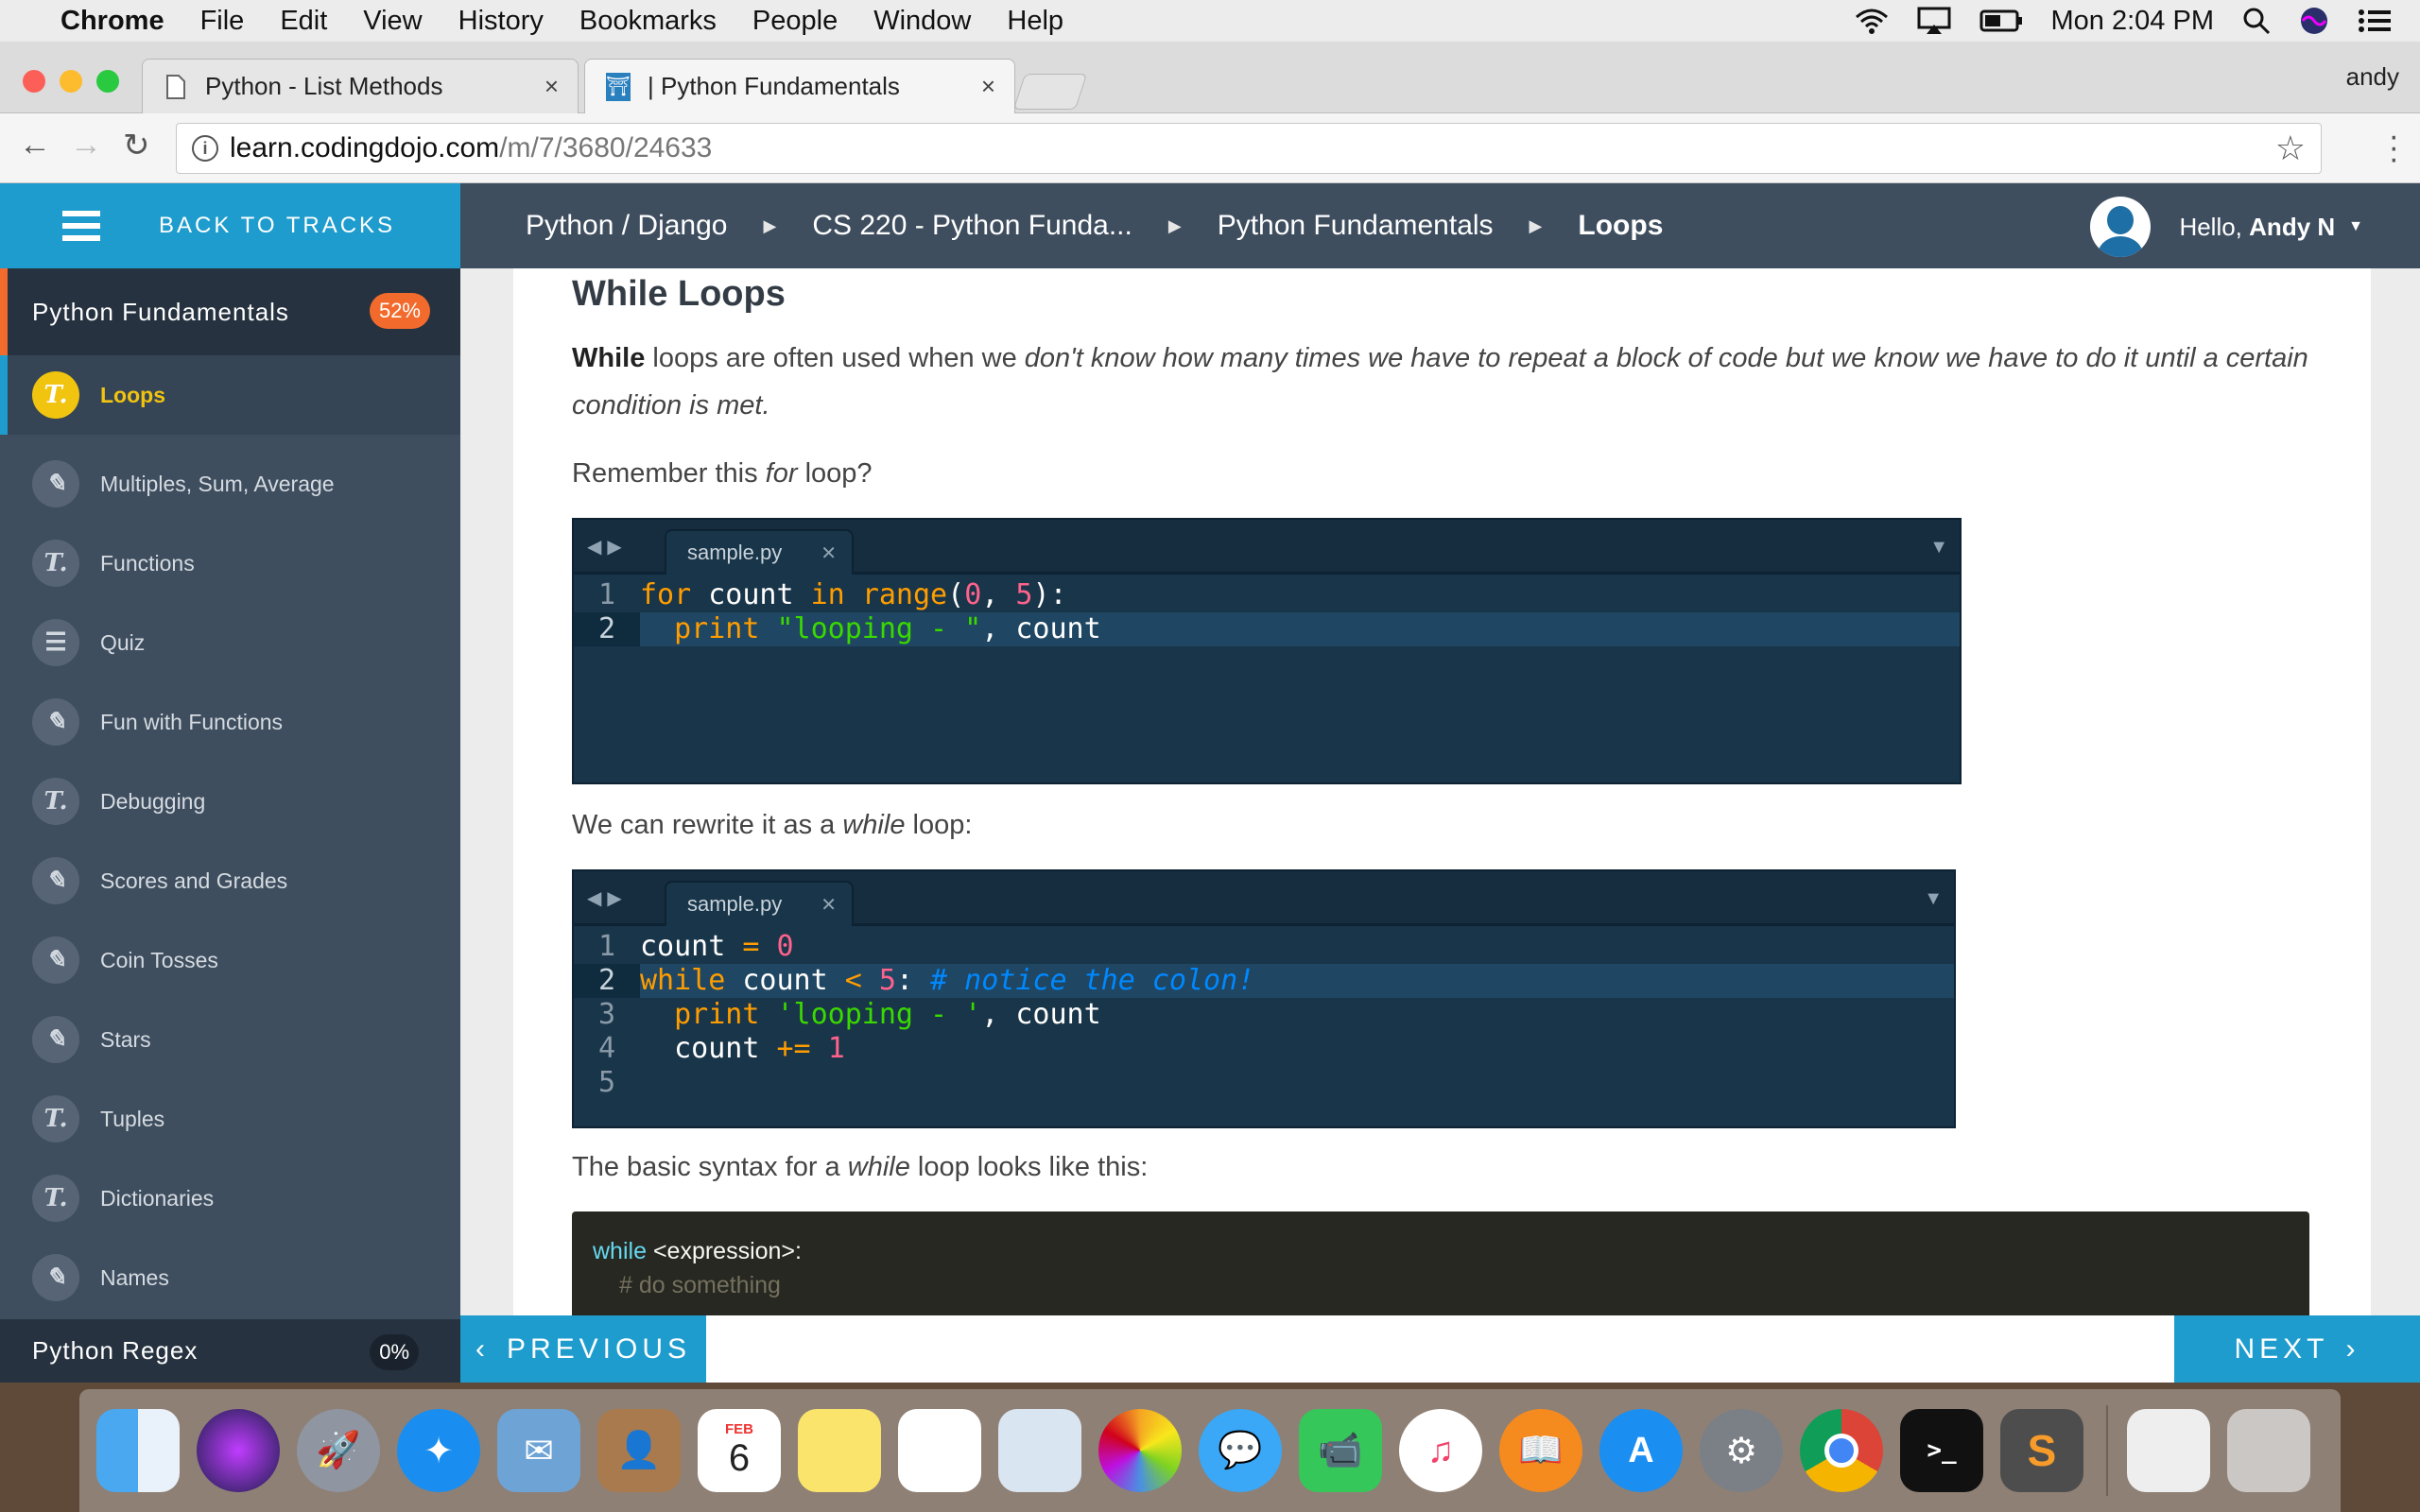 This screenshot has height=1512, width=2420. I want to click on address-bar: i learn.codingdojo.com/m/7/3680/24633 ☆, so click(1249, 148).